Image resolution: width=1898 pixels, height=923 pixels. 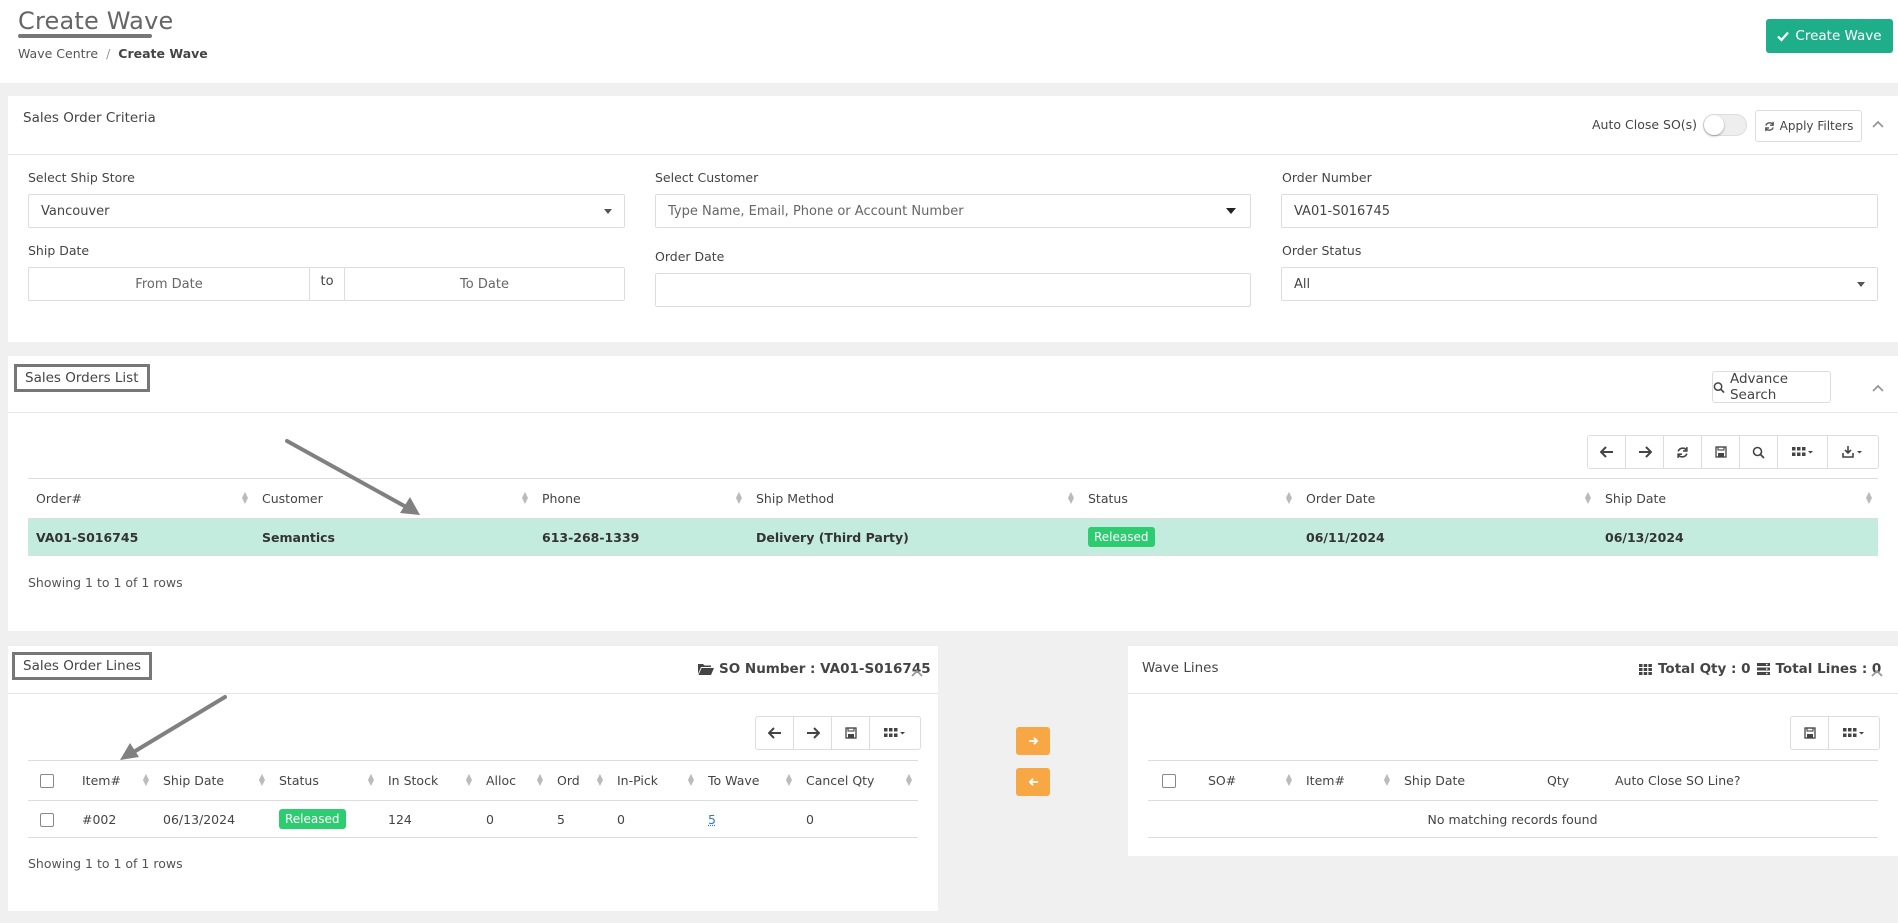 I want to click on col-to-wave: To Wave ▲ ▼, so click(x=749, y=780).